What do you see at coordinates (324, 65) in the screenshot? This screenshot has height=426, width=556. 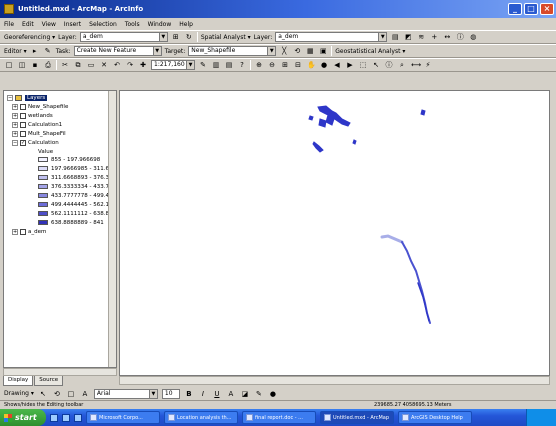 I see `full-extent-icon: ●` at bounding box center [324, 65].